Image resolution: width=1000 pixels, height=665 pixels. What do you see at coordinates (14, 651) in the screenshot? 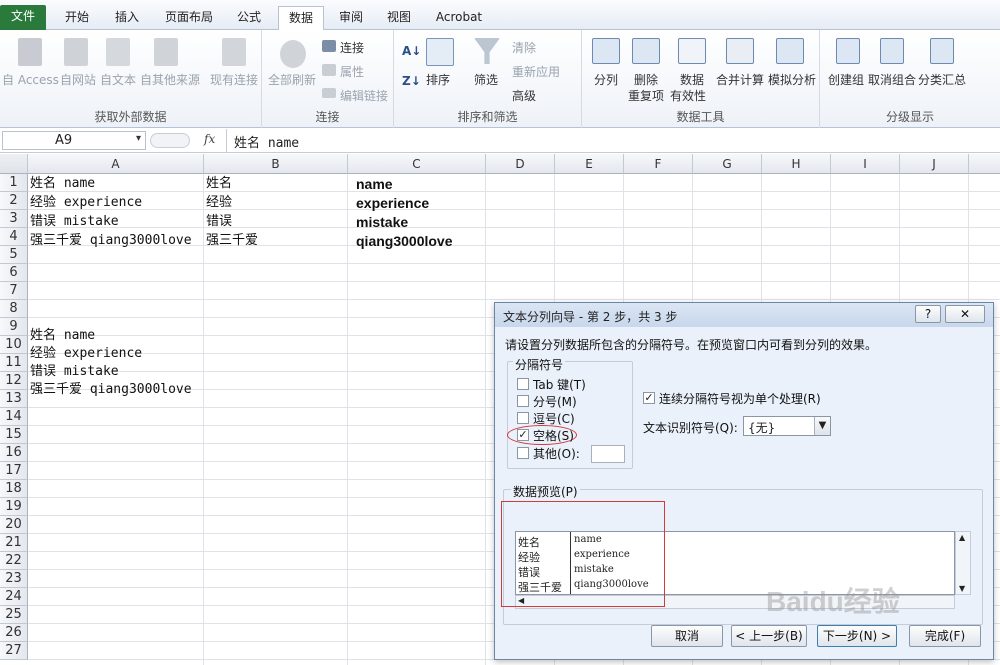
I see `row-header: 27` at bounding box center [14, 651].